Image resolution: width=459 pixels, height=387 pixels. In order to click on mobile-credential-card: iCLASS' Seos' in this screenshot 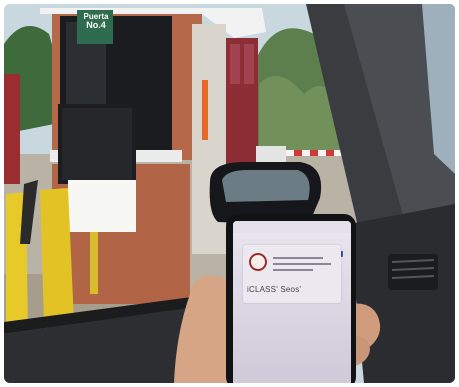, I will do `click(292, 274)`.